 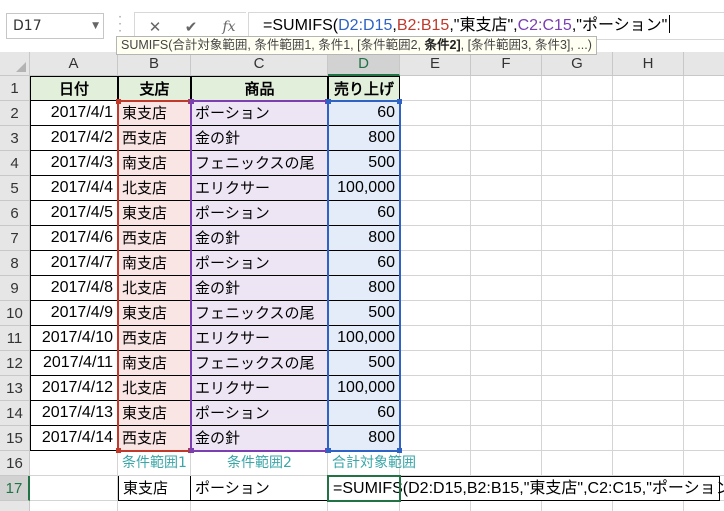 What do you see at coordinates (155, 27) in the screenshot?
I see `cancel-icon: ✕` at bounding box center [155, 27].